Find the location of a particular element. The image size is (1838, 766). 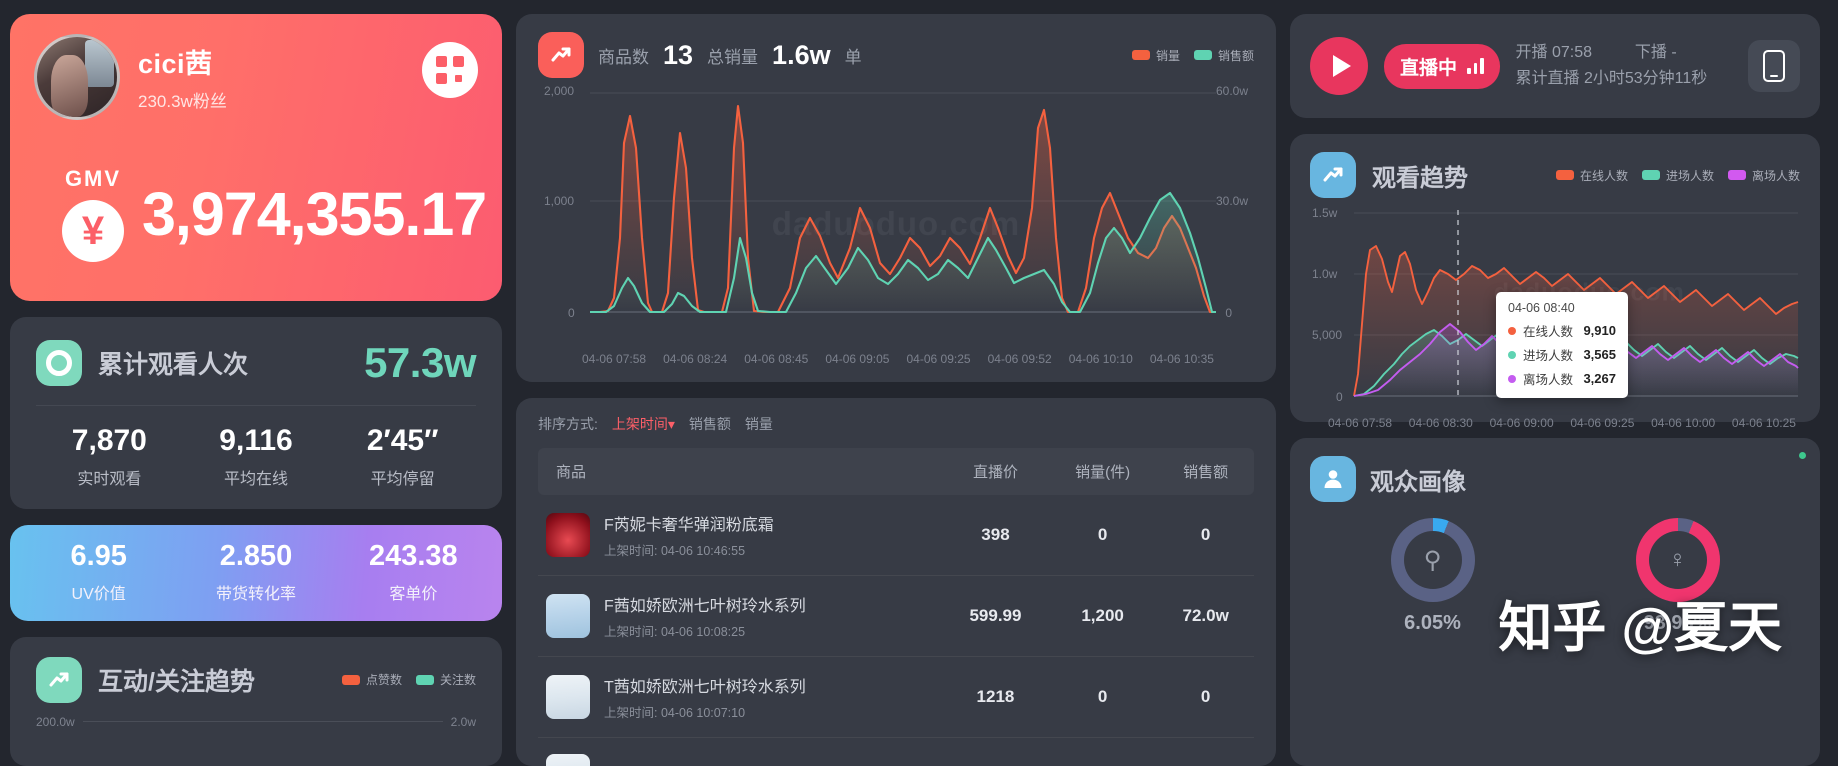

profile-text: cici茜 230.3w粉丝 is located at coordinates (182, 77).